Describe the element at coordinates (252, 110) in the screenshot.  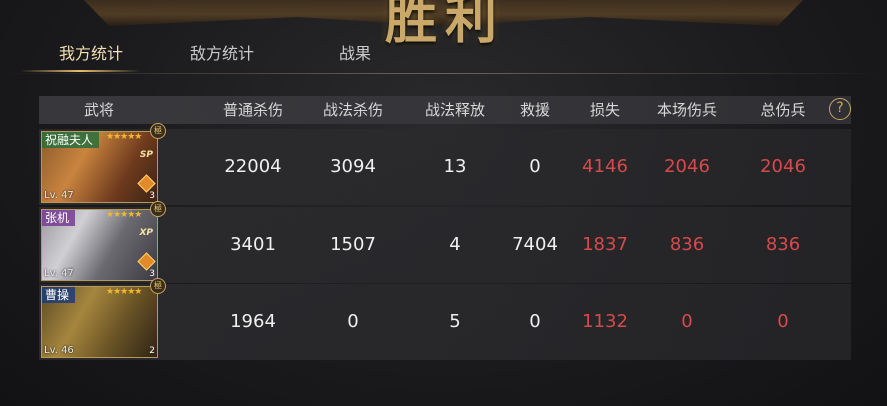
I see `col-normal-damage: 普通杀伤` at that location.